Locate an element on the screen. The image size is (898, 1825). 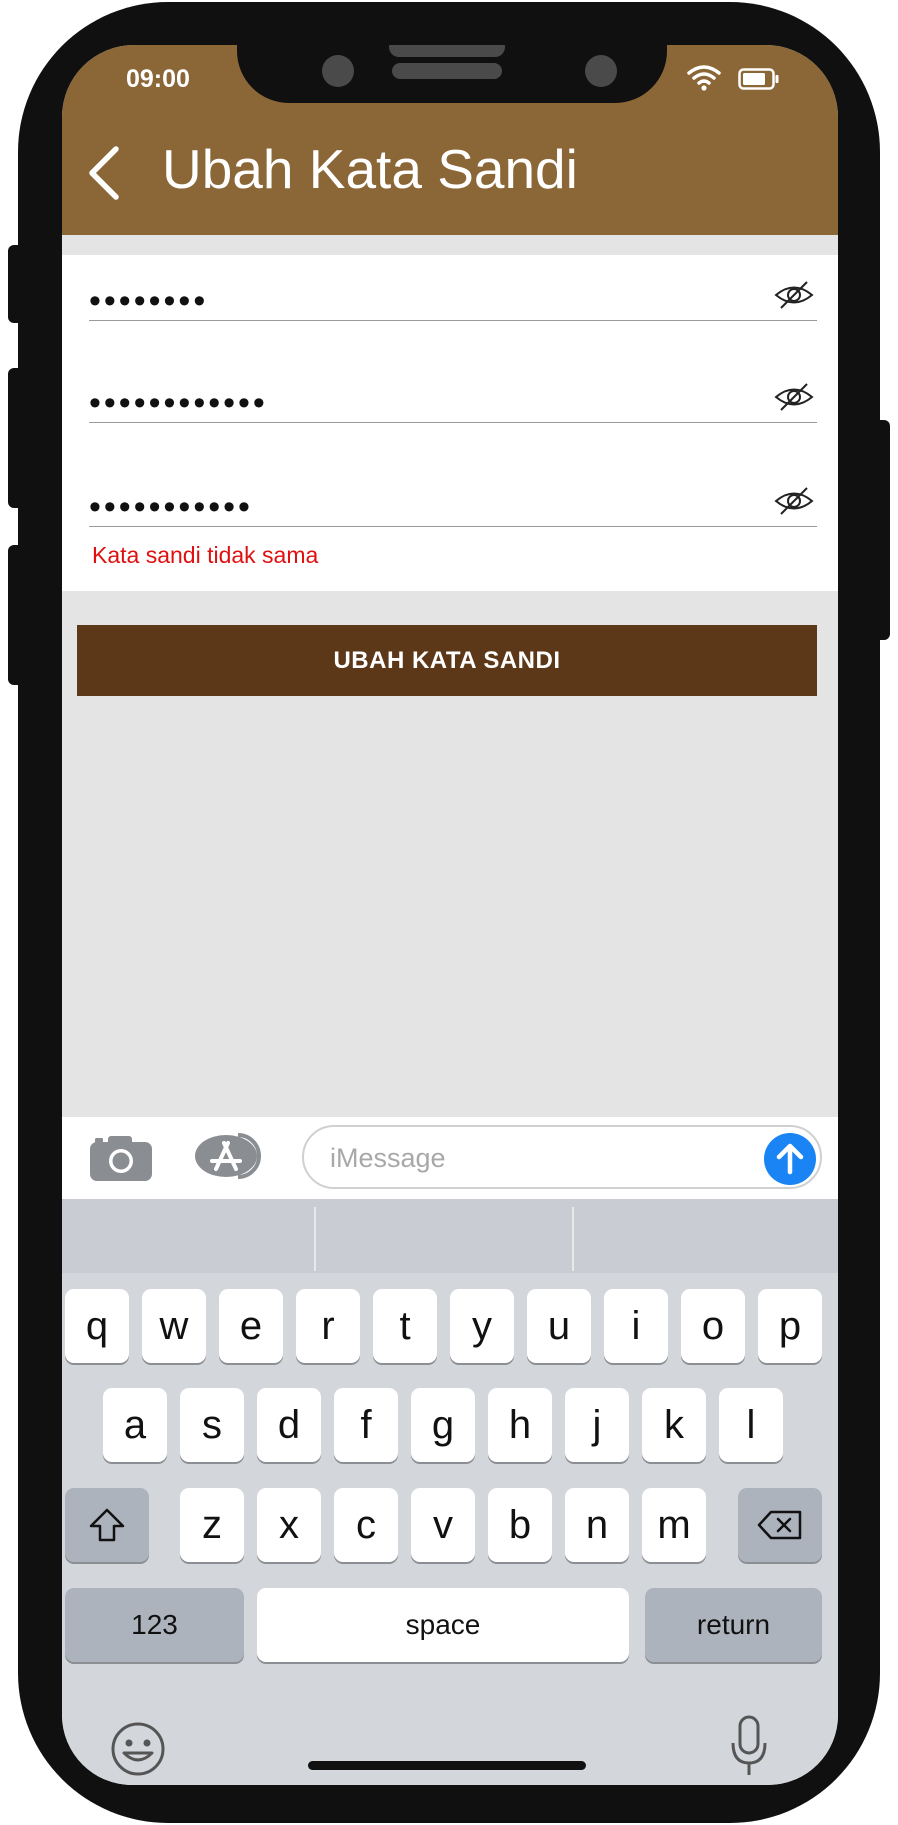
status-time: 09:00 is located at coordinates (158, 79).